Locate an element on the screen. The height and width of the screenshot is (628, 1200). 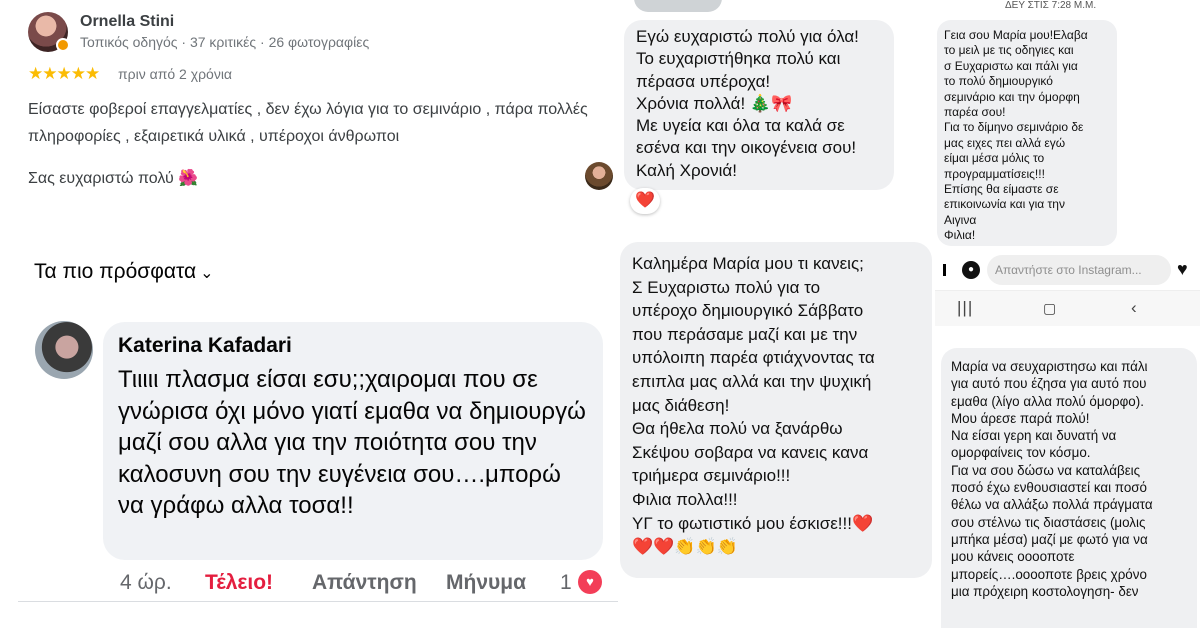
message-line: είμαι μέσα μόλις το is located at coordinates (994, 158).